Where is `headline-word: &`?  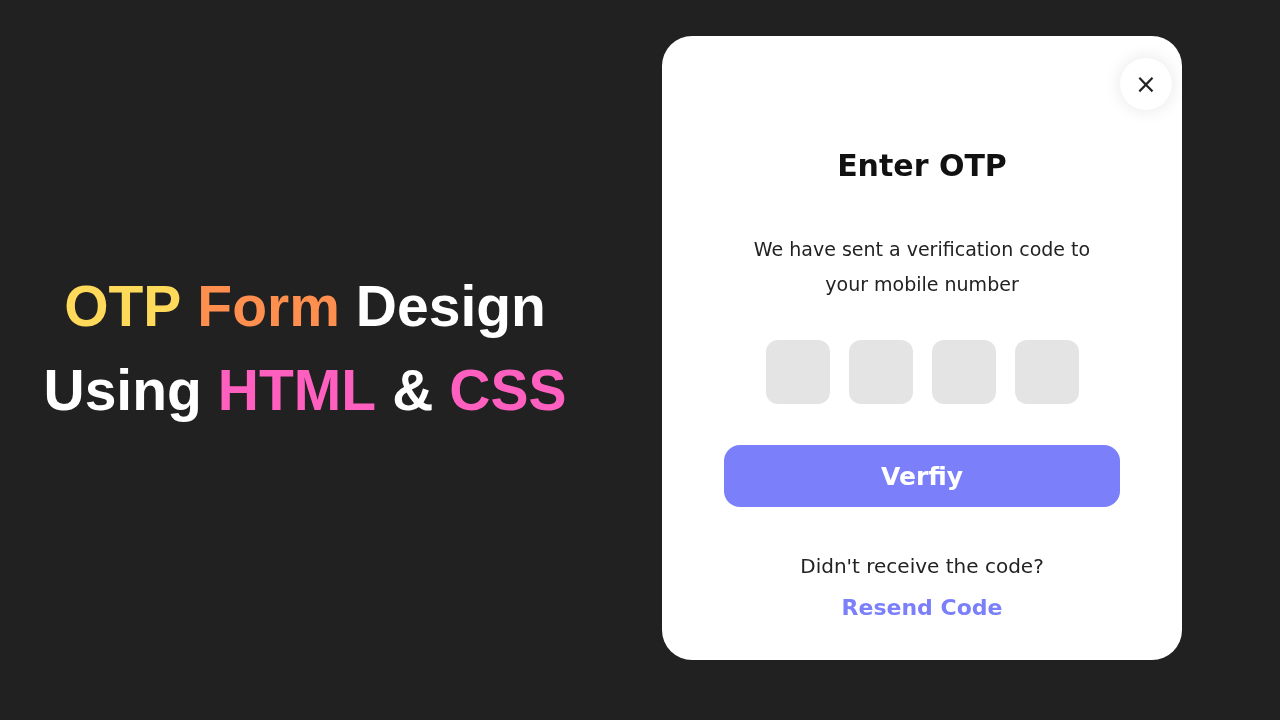
headline-word: & is located at coordinates (413, 390).